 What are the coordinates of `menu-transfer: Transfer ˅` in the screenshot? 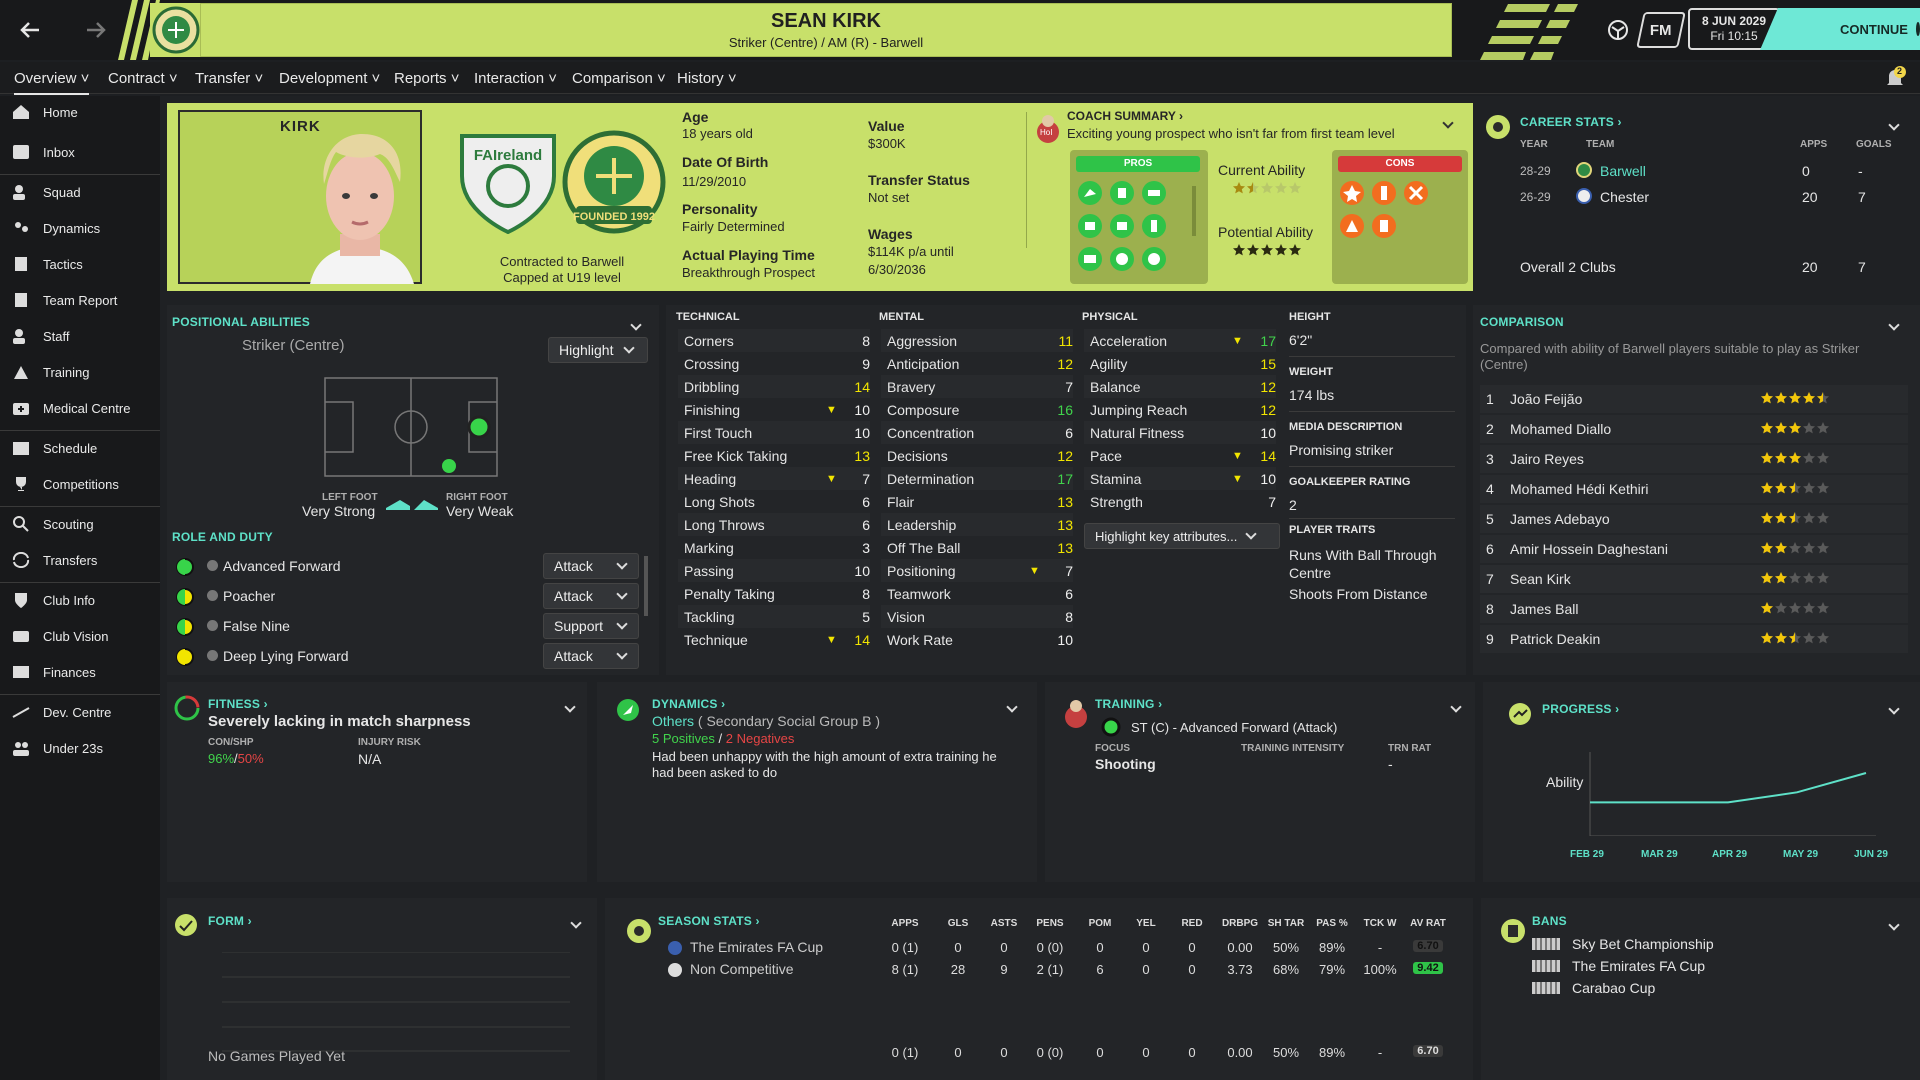 It's located at (229, 78).